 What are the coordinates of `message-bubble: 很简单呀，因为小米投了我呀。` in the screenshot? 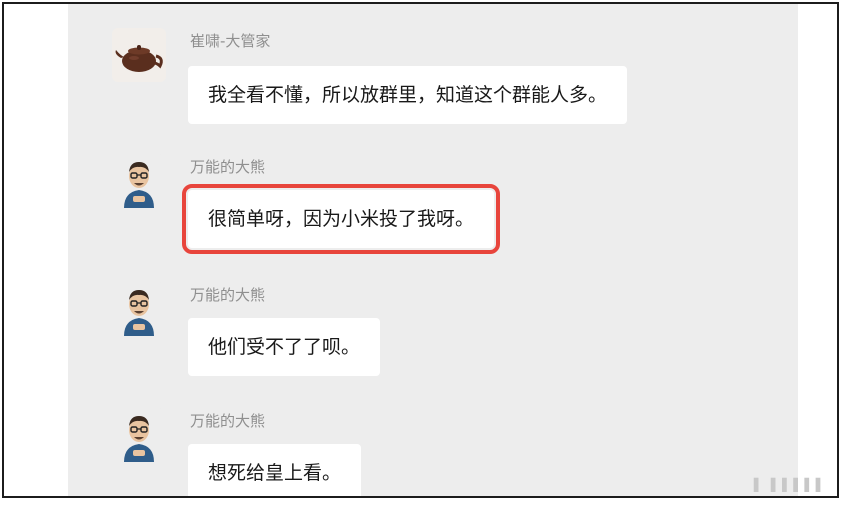 It's located at (341, 219).